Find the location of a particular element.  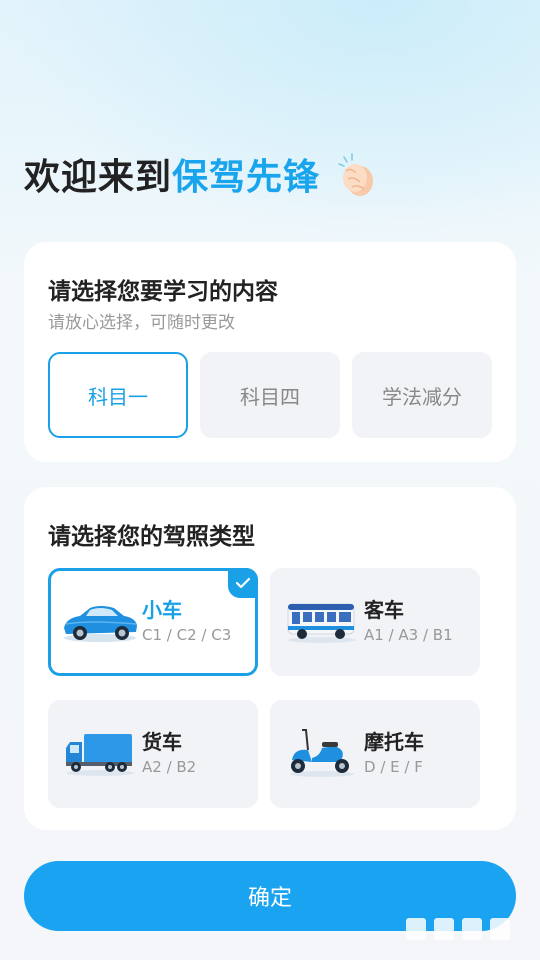

license-option-bus: 客车 A1 / A3 / B1 is located at coordinates (375, 622).